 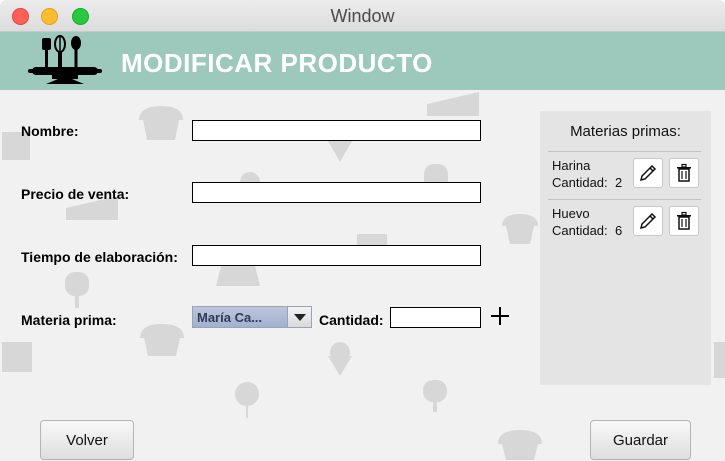 What do you see at coordinates (625, 175) in the screenshot?
I see `list-item: Harina Cantidad: 2` at bounding box center [625, 175].